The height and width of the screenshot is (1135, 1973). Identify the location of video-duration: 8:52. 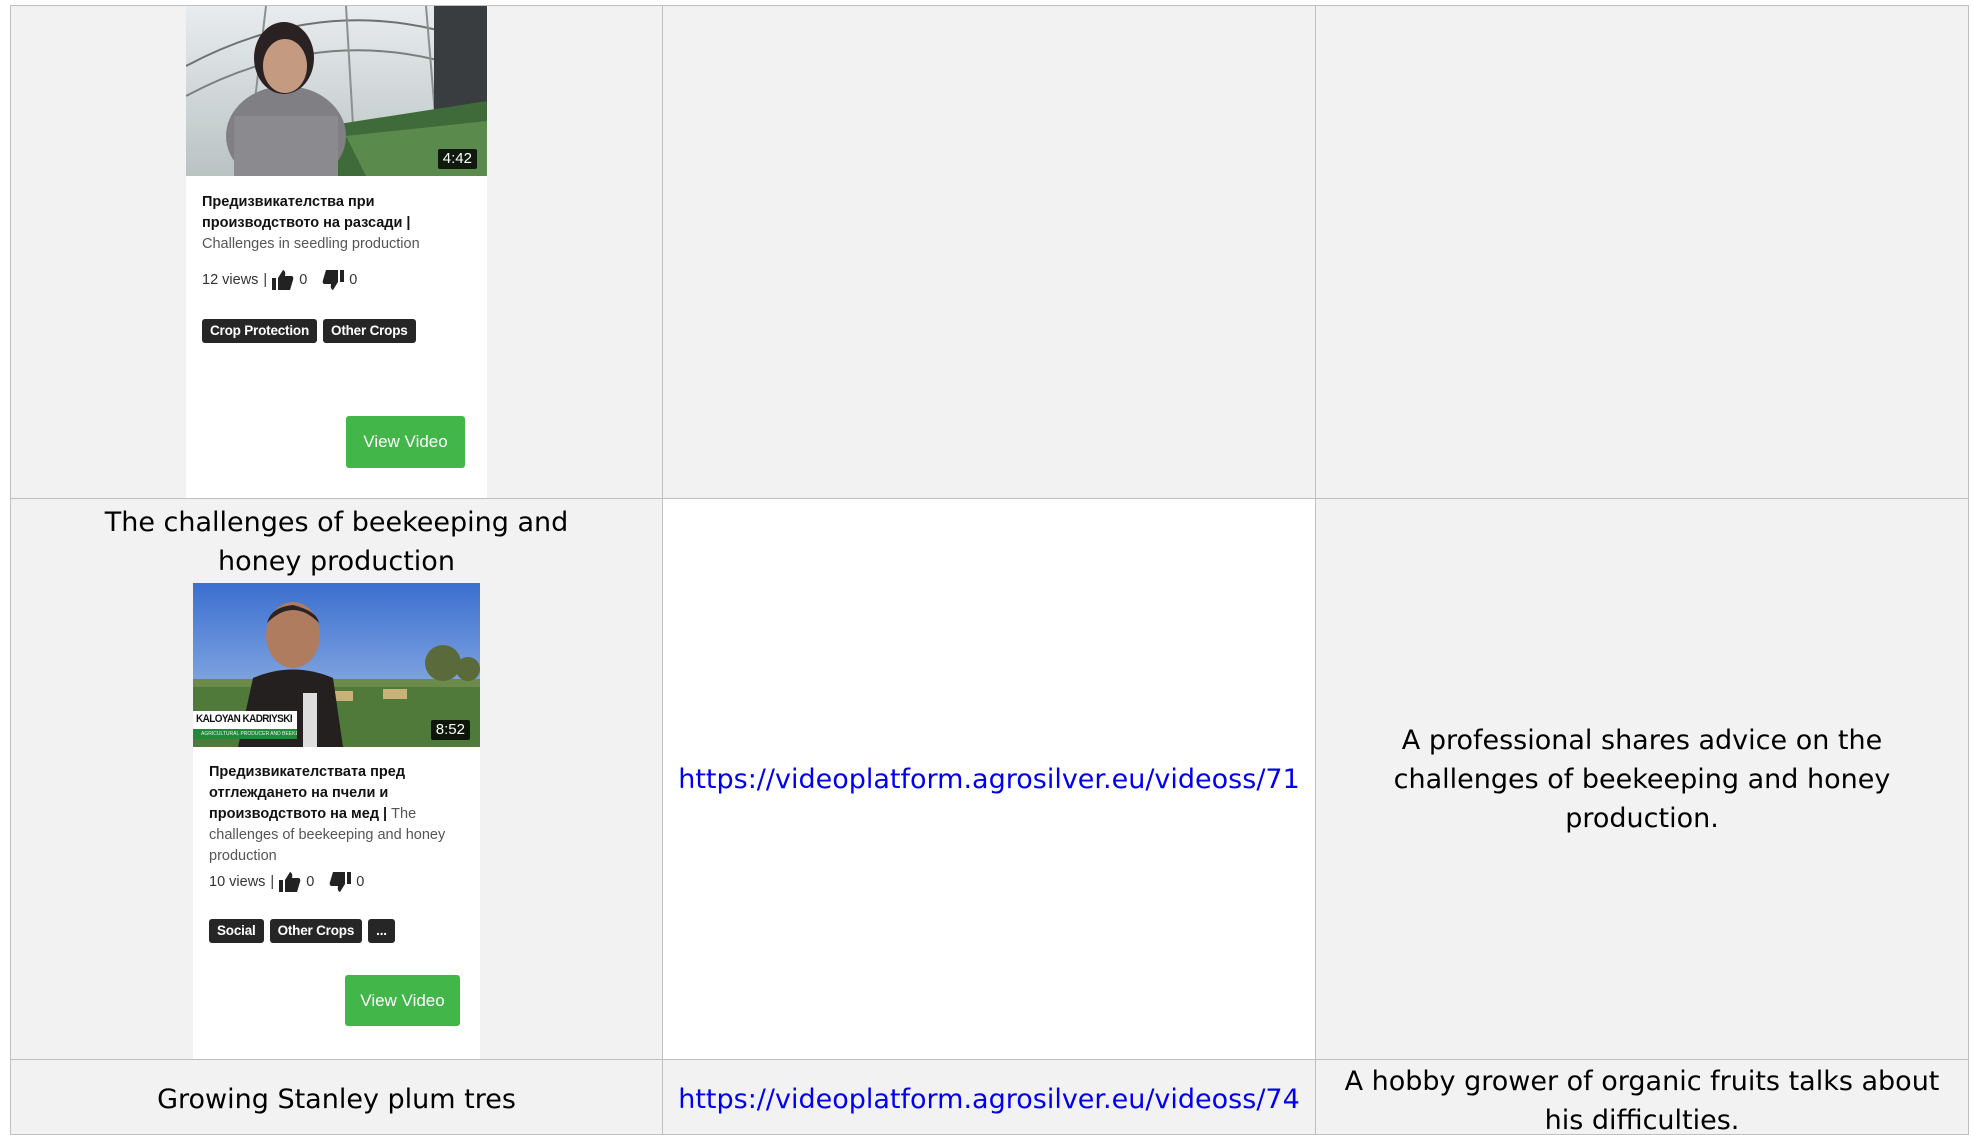
(450, 730).